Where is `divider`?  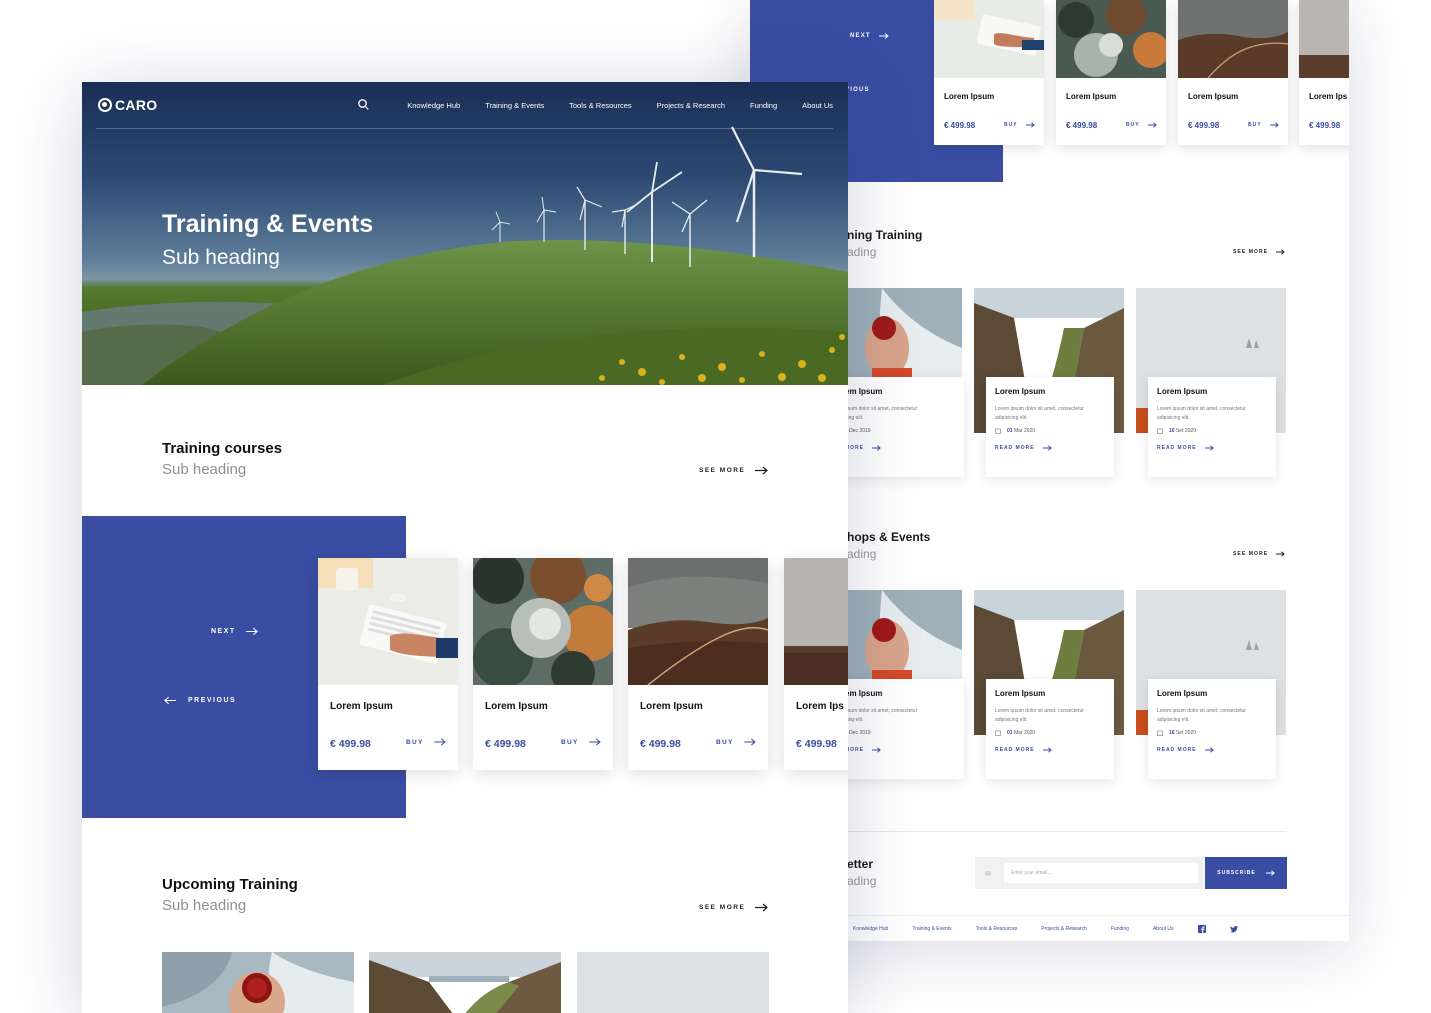
divider is located at coordinates (1067, 831).